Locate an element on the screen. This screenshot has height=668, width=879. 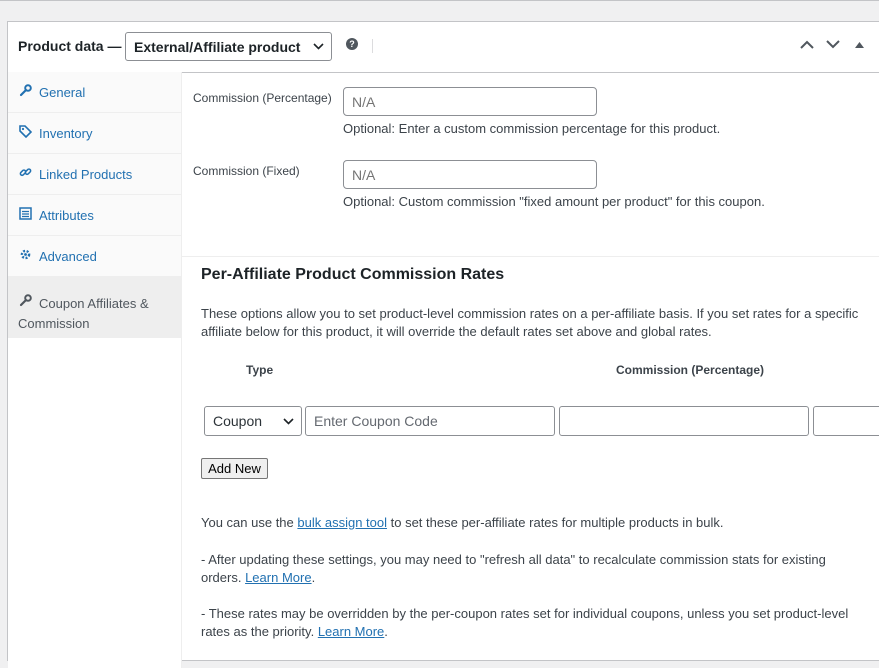
commission-fixed-label: Commission (Fixed) is located at coordinates (246, 171).